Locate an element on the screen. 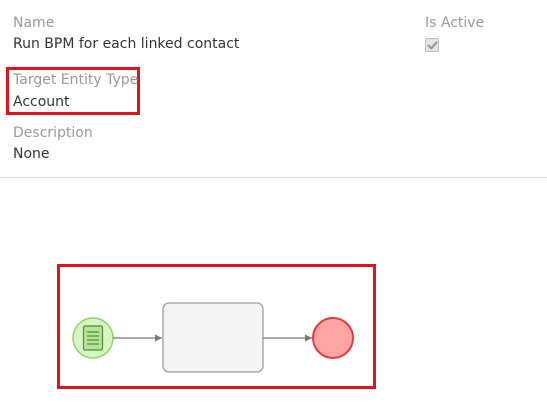  start-event is located at coordinates (93, 338).